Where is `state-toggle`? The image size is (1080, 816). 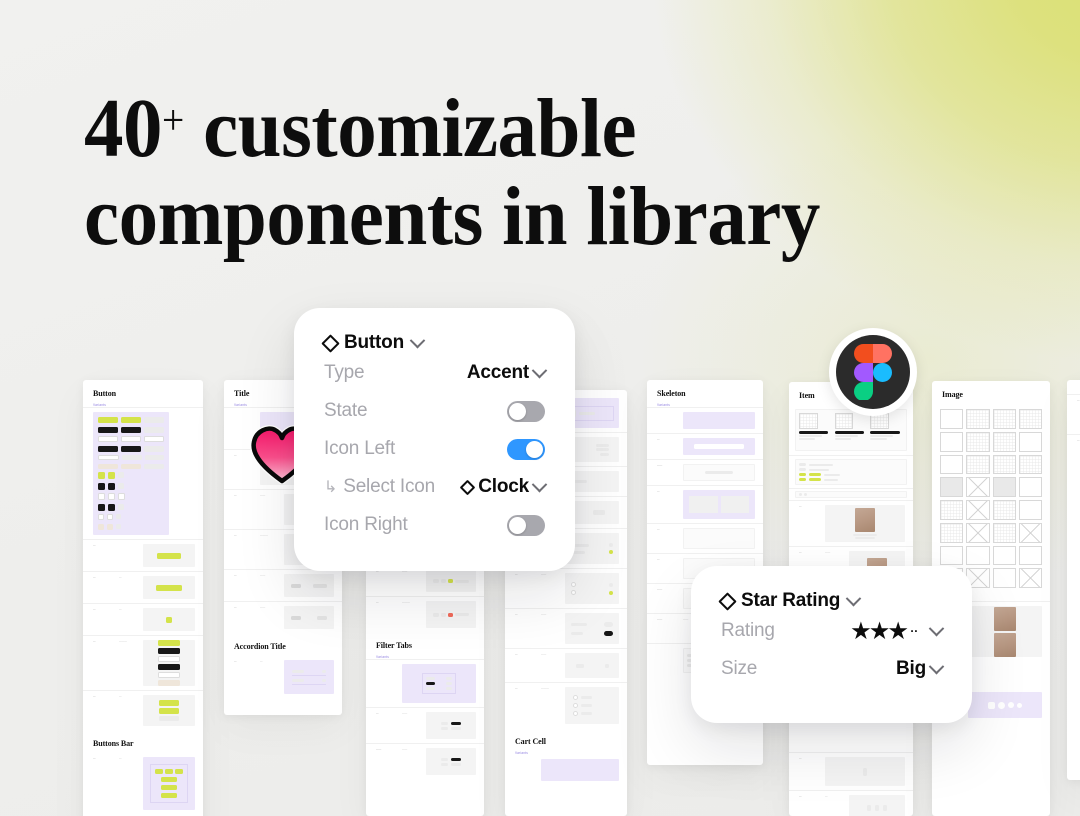
state-toggle is located at coordinates (526, 411).